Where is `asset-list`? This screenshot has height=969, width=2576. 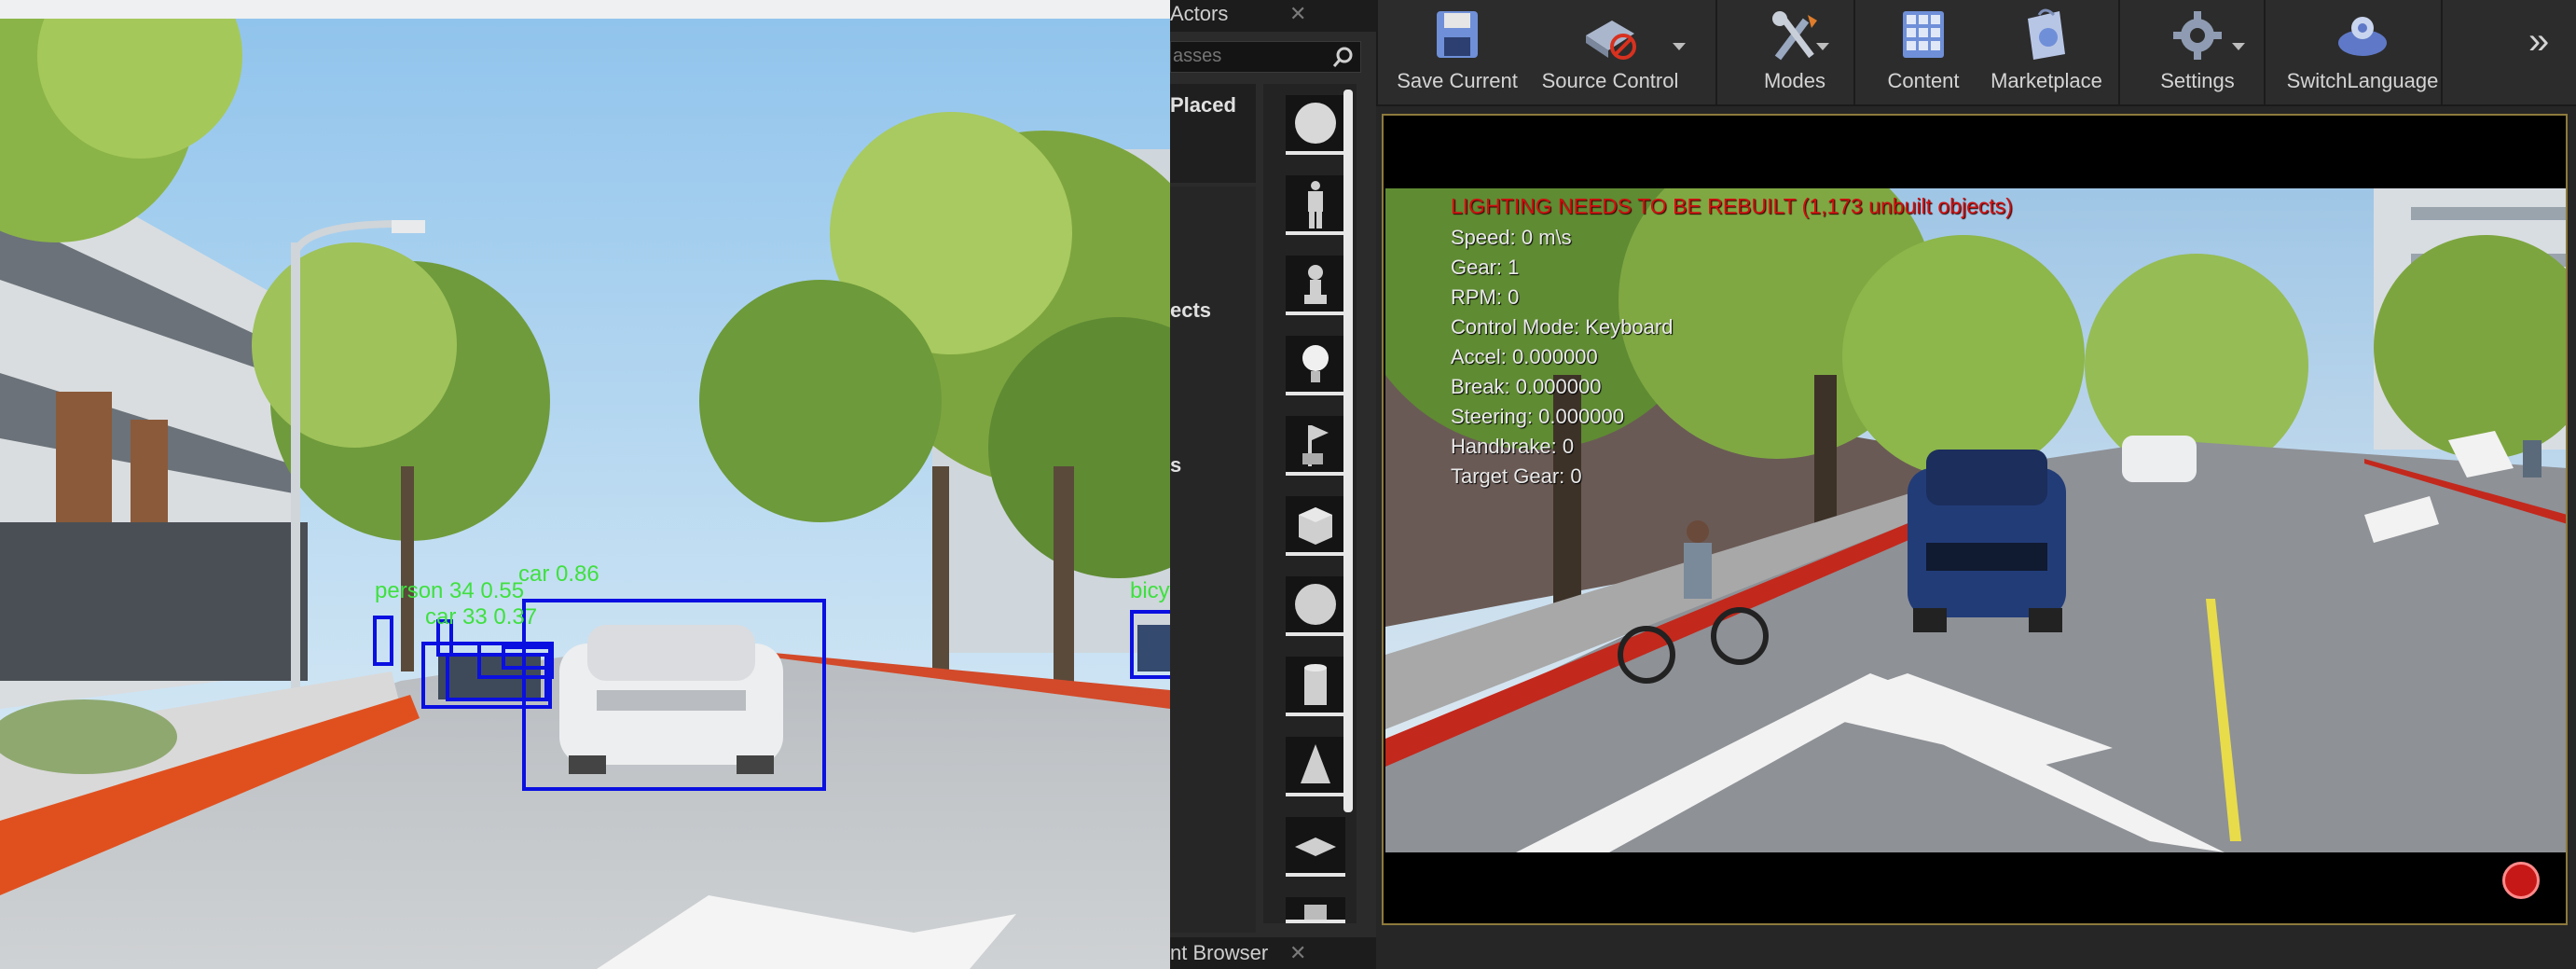
asset-list is located at coordinates (1310, 503).